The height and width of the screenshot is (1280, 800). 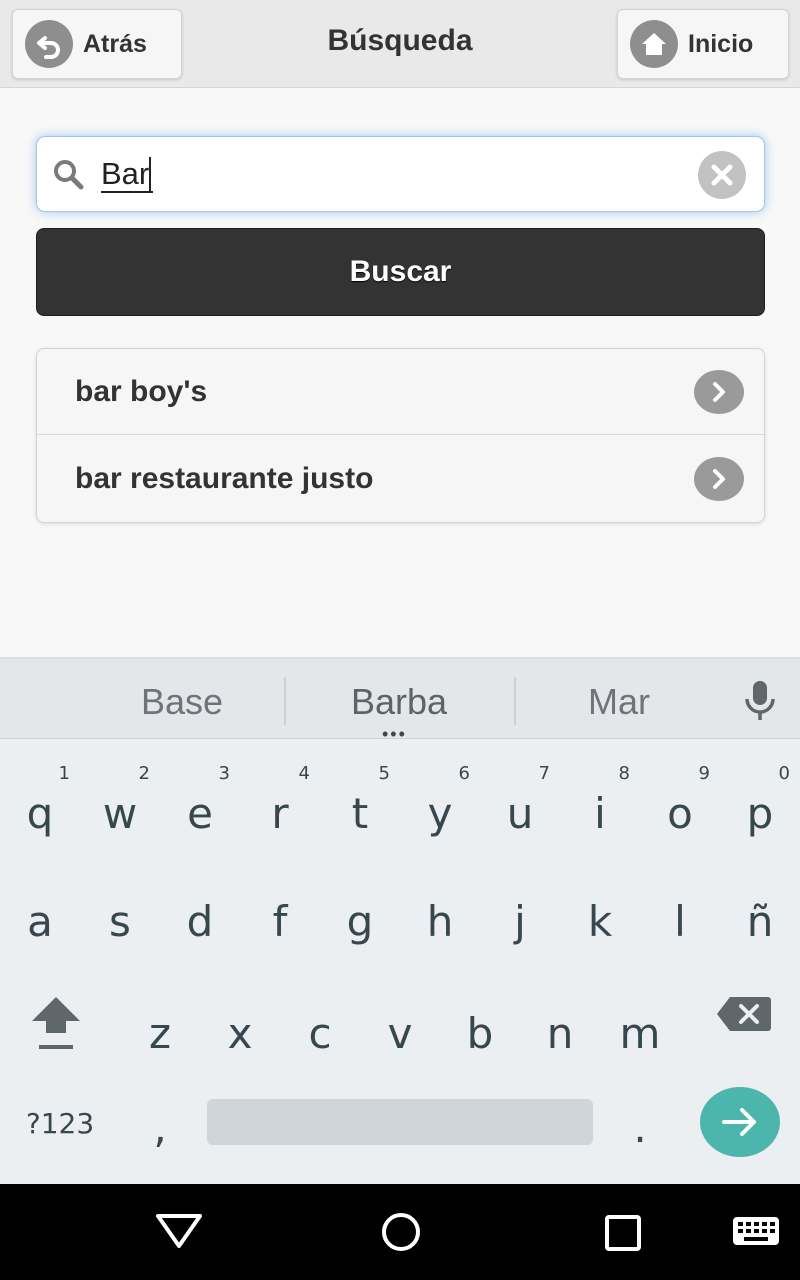 I want to click on system-nav-bar, so click(x=400, y=1232).